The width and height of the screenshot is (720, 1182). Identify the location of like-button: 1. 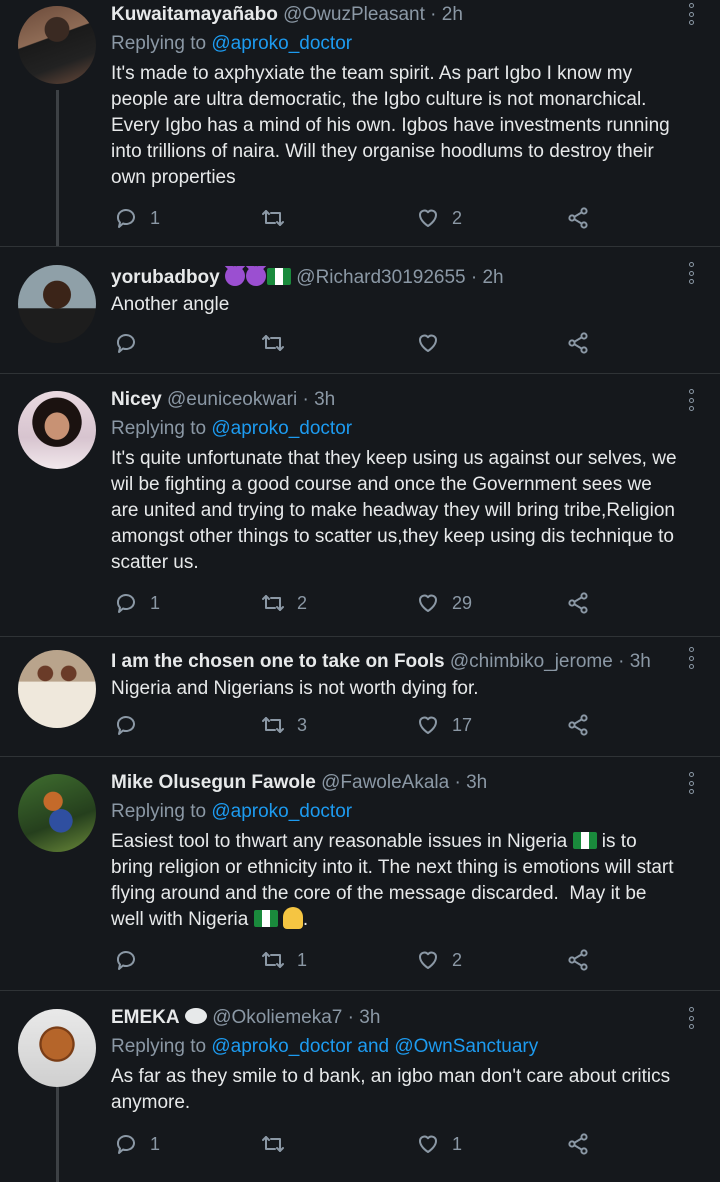
(439, 1144).